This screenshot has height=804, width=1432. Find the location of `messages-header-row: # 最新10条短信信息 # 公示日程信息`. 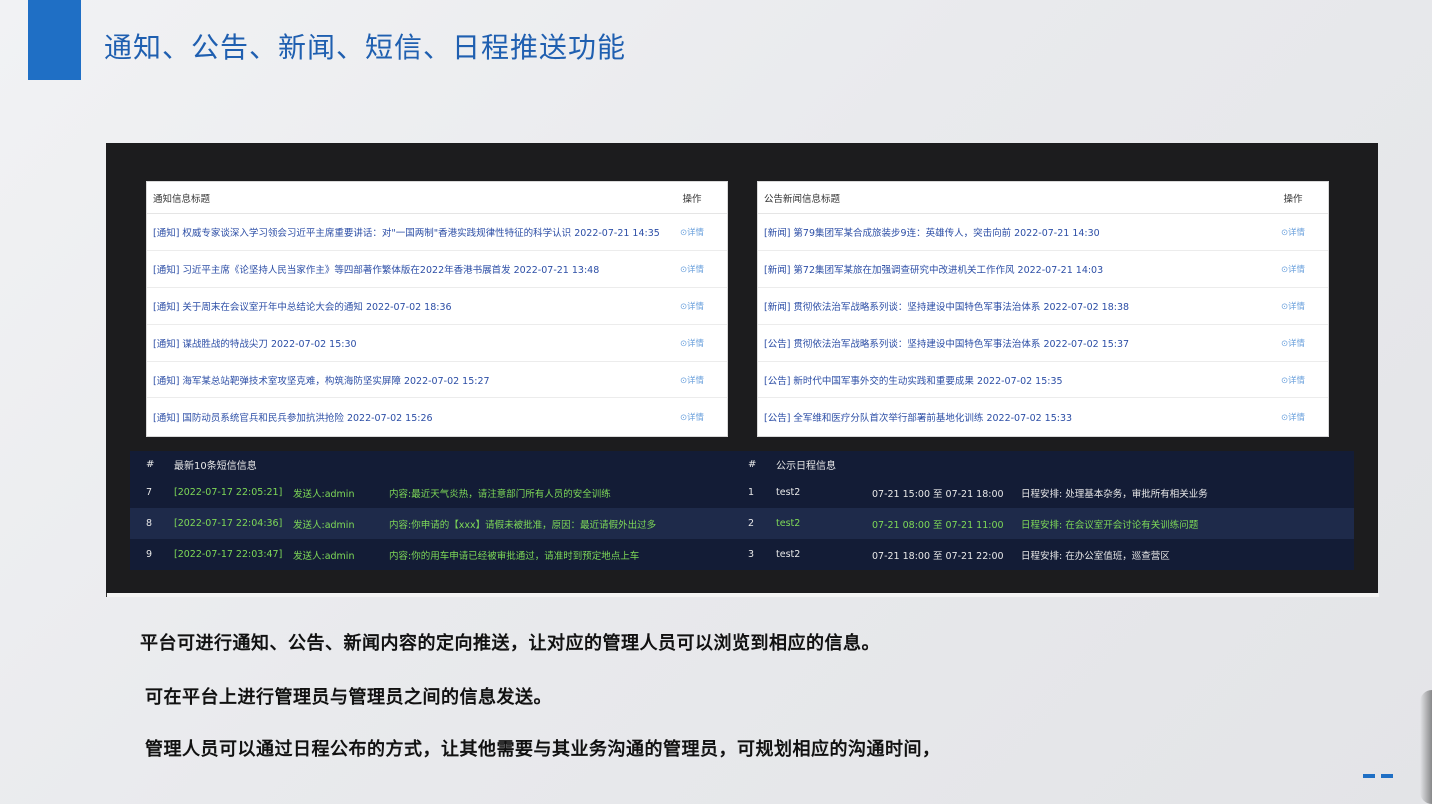

messages-header-row: # 最新10条短信信息 # 公示日程信息 is located at coordinates (742, 464).